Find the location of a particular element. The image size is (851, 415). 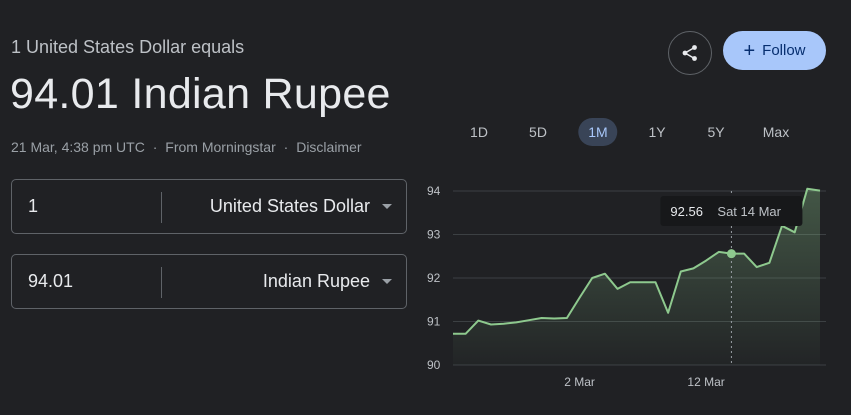

x-tick-label: 12 Mar is located at coordinates (705, 382).